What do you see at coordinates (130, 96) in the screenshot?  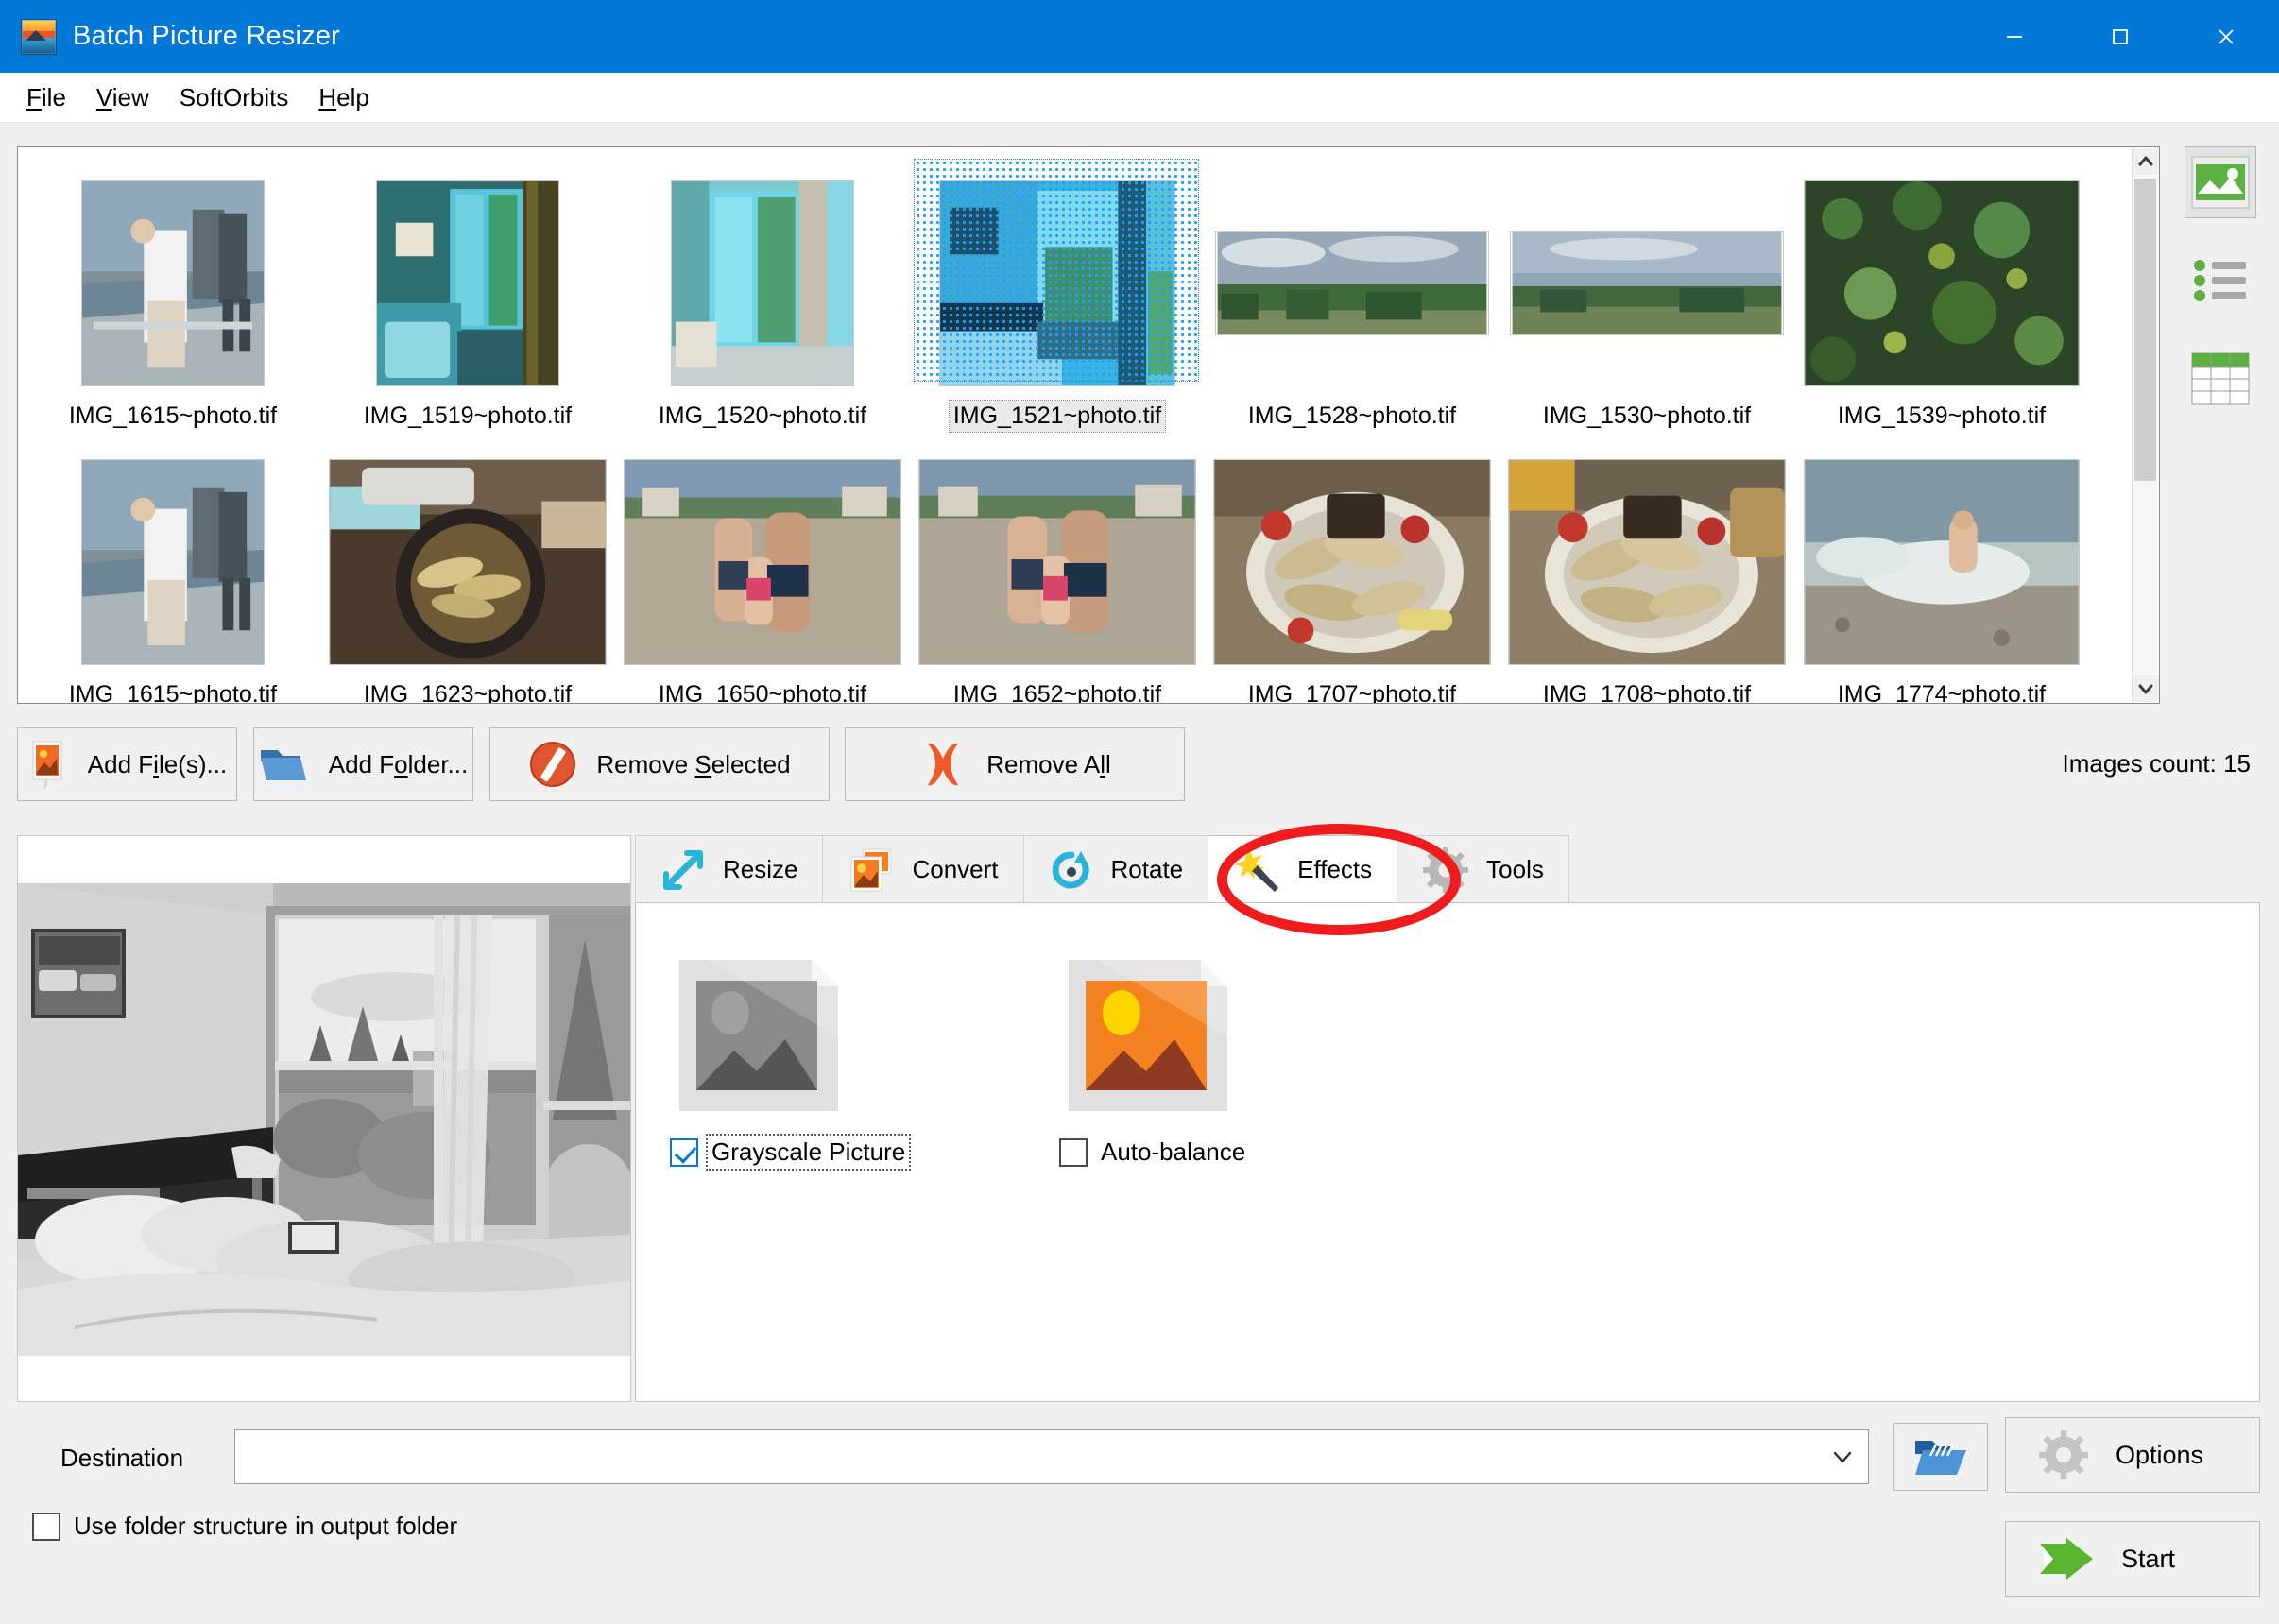 I see `menu-view-rest: iew` at bounding box center [130, 96].